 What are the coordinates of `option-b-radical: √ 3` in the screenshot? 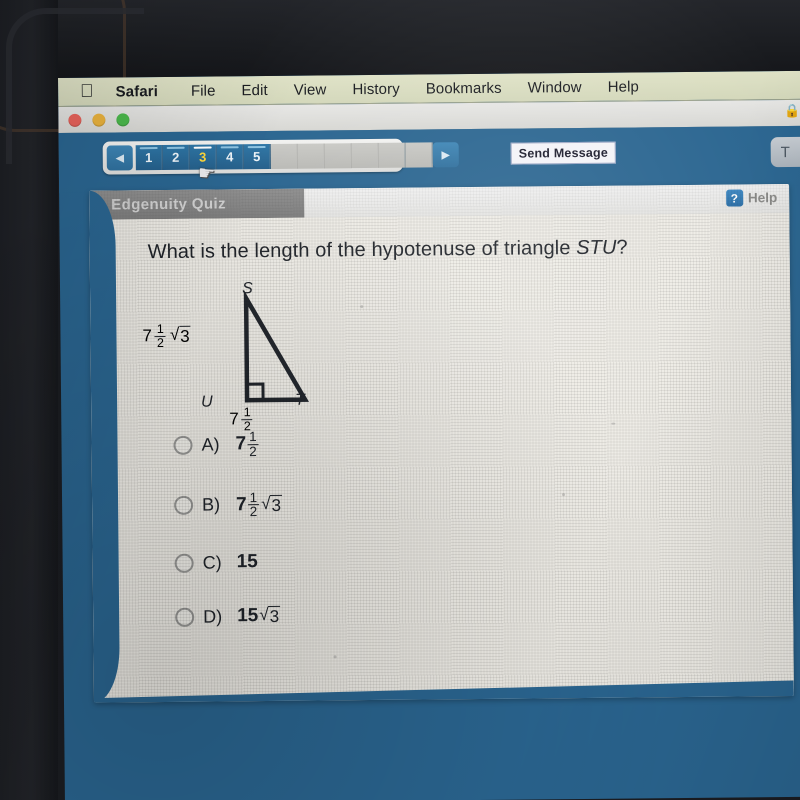 It's located at (272, 504).